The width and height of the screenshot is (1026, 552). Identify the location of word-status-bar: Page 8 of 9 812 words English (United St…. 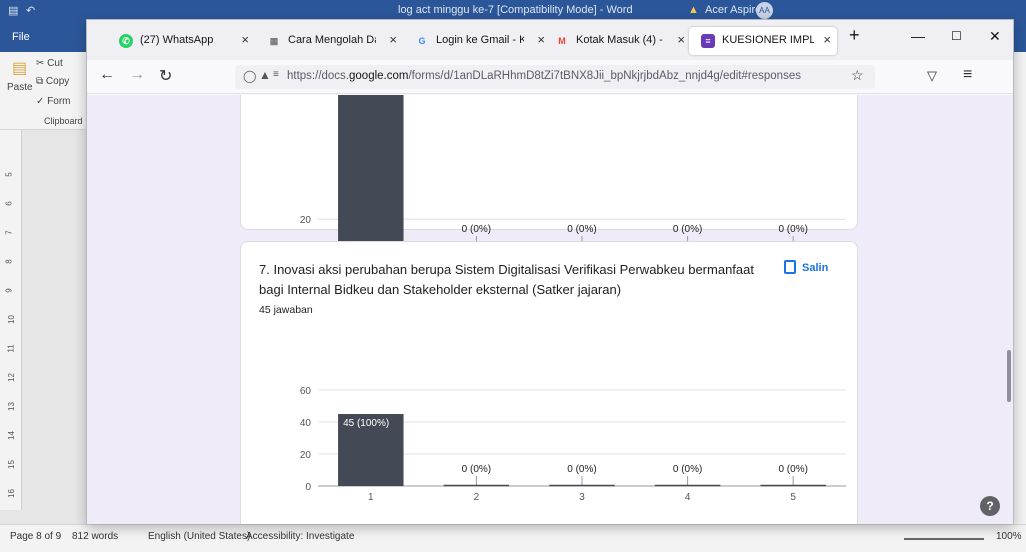
(513, 538).